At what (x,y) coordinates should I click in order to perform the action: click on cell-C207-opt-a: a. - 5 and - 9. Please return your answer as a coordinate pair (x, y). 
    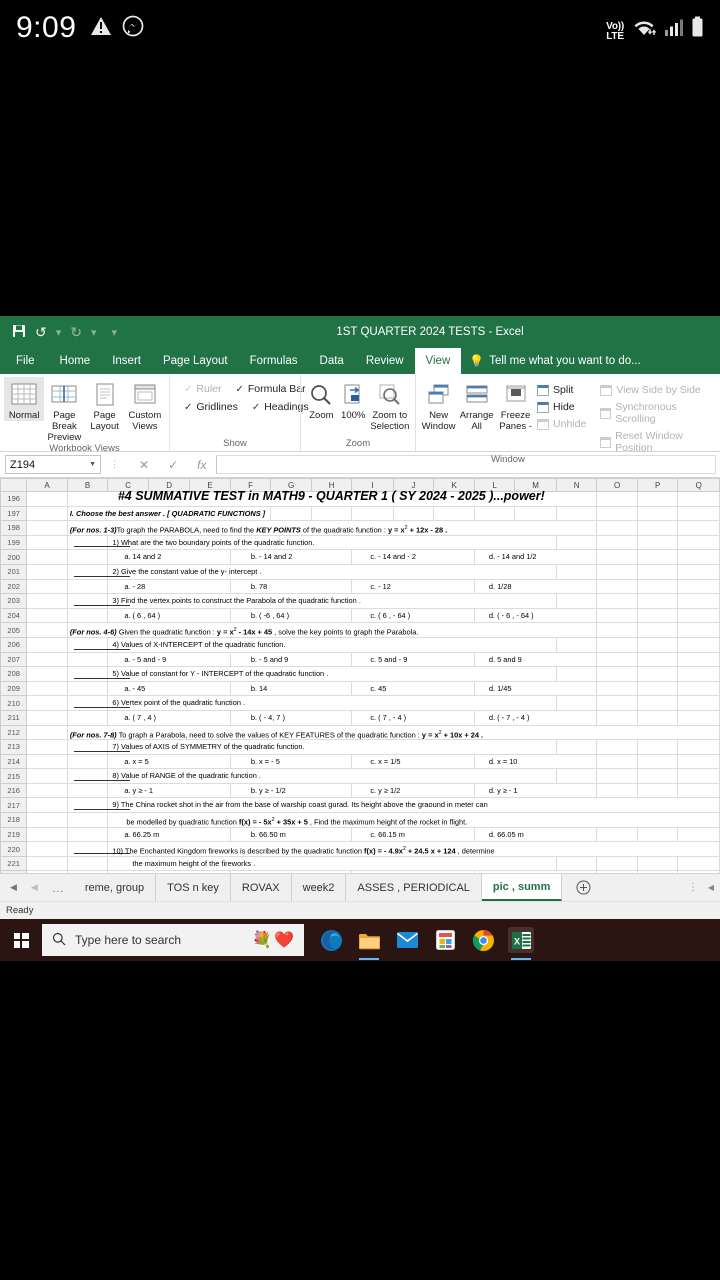
    Looking at the image, I should click on (169, 659).